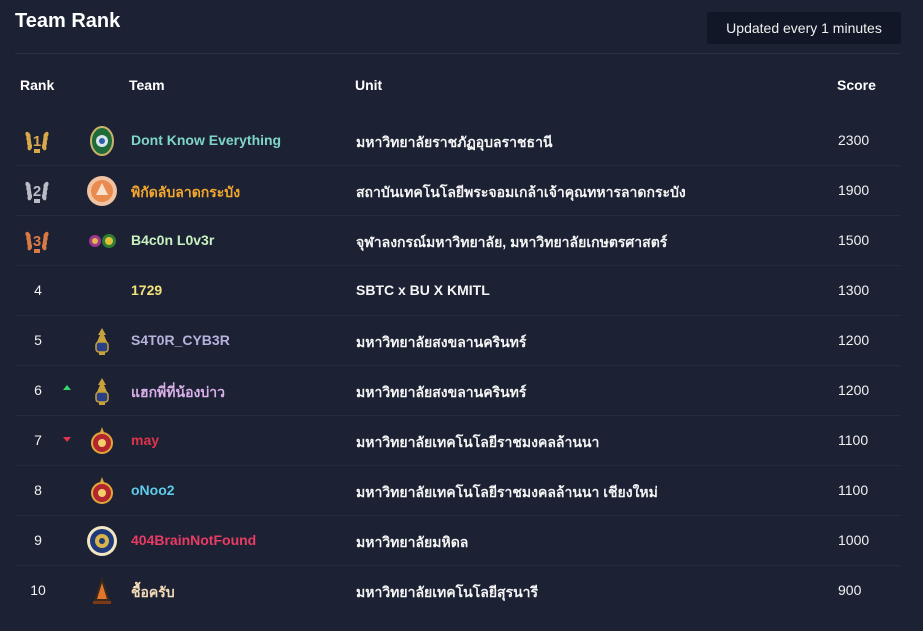 This screenshot has height=631, width=923. What do you see at coordinates (38, 340) in the screenshot?
I see `rank-number: 5` at bounding box center [38, 340].